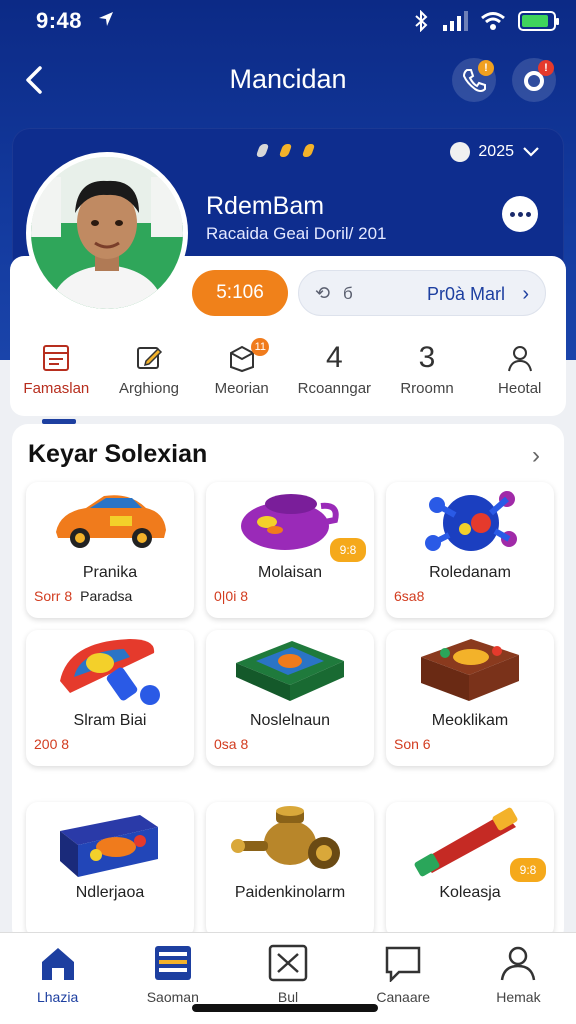  I want to click on home-indicator, so click(285, 1008).